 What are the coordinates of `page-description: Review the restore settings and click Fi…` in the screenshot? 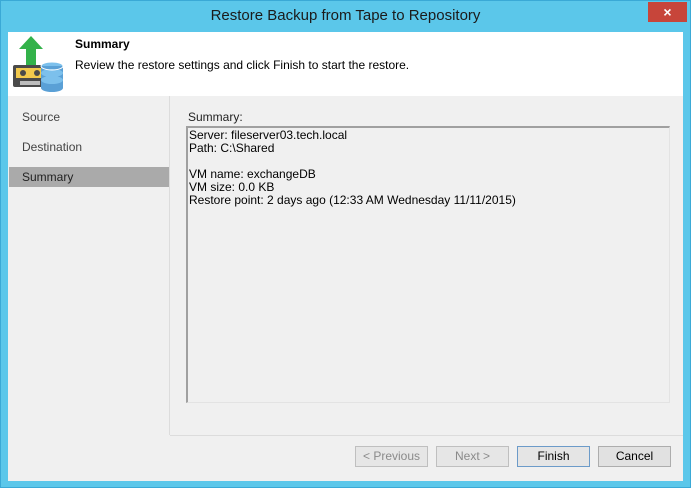 It's located at (242, 65).